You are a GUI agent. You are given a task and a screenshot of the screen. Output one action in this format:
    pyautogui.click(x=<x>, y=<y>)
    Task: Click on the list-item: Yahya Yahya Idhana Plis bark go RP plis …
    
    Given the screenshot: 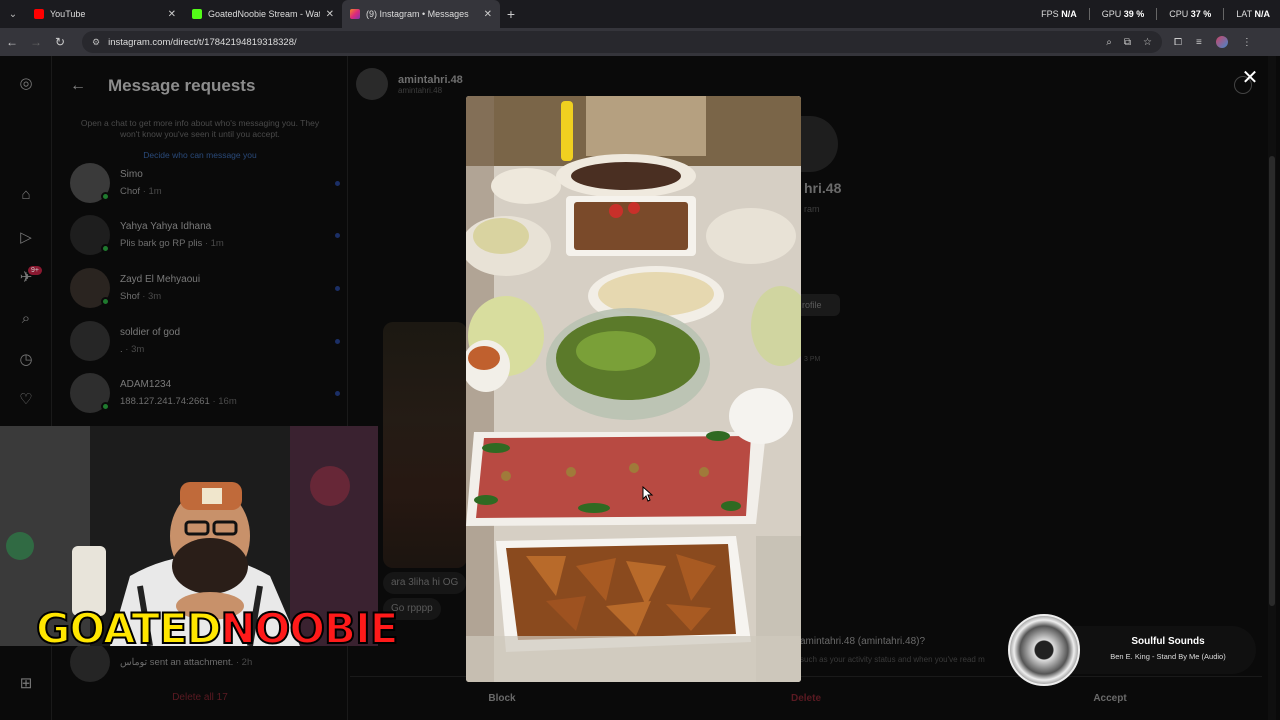 What is the action you would take?
    pyautogui.click(x=205, y=235)
    